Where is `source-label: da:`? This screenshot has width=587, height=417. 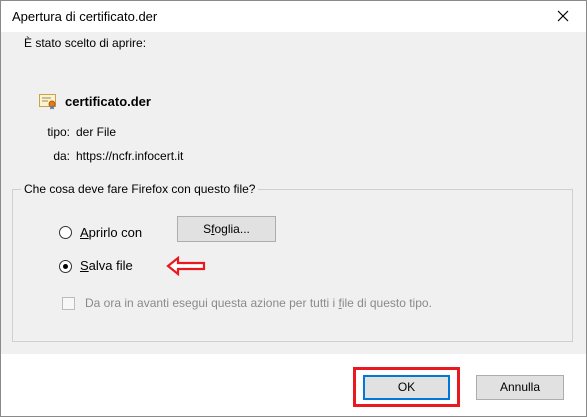
source-label: da: is located at coordinates (61, 156).